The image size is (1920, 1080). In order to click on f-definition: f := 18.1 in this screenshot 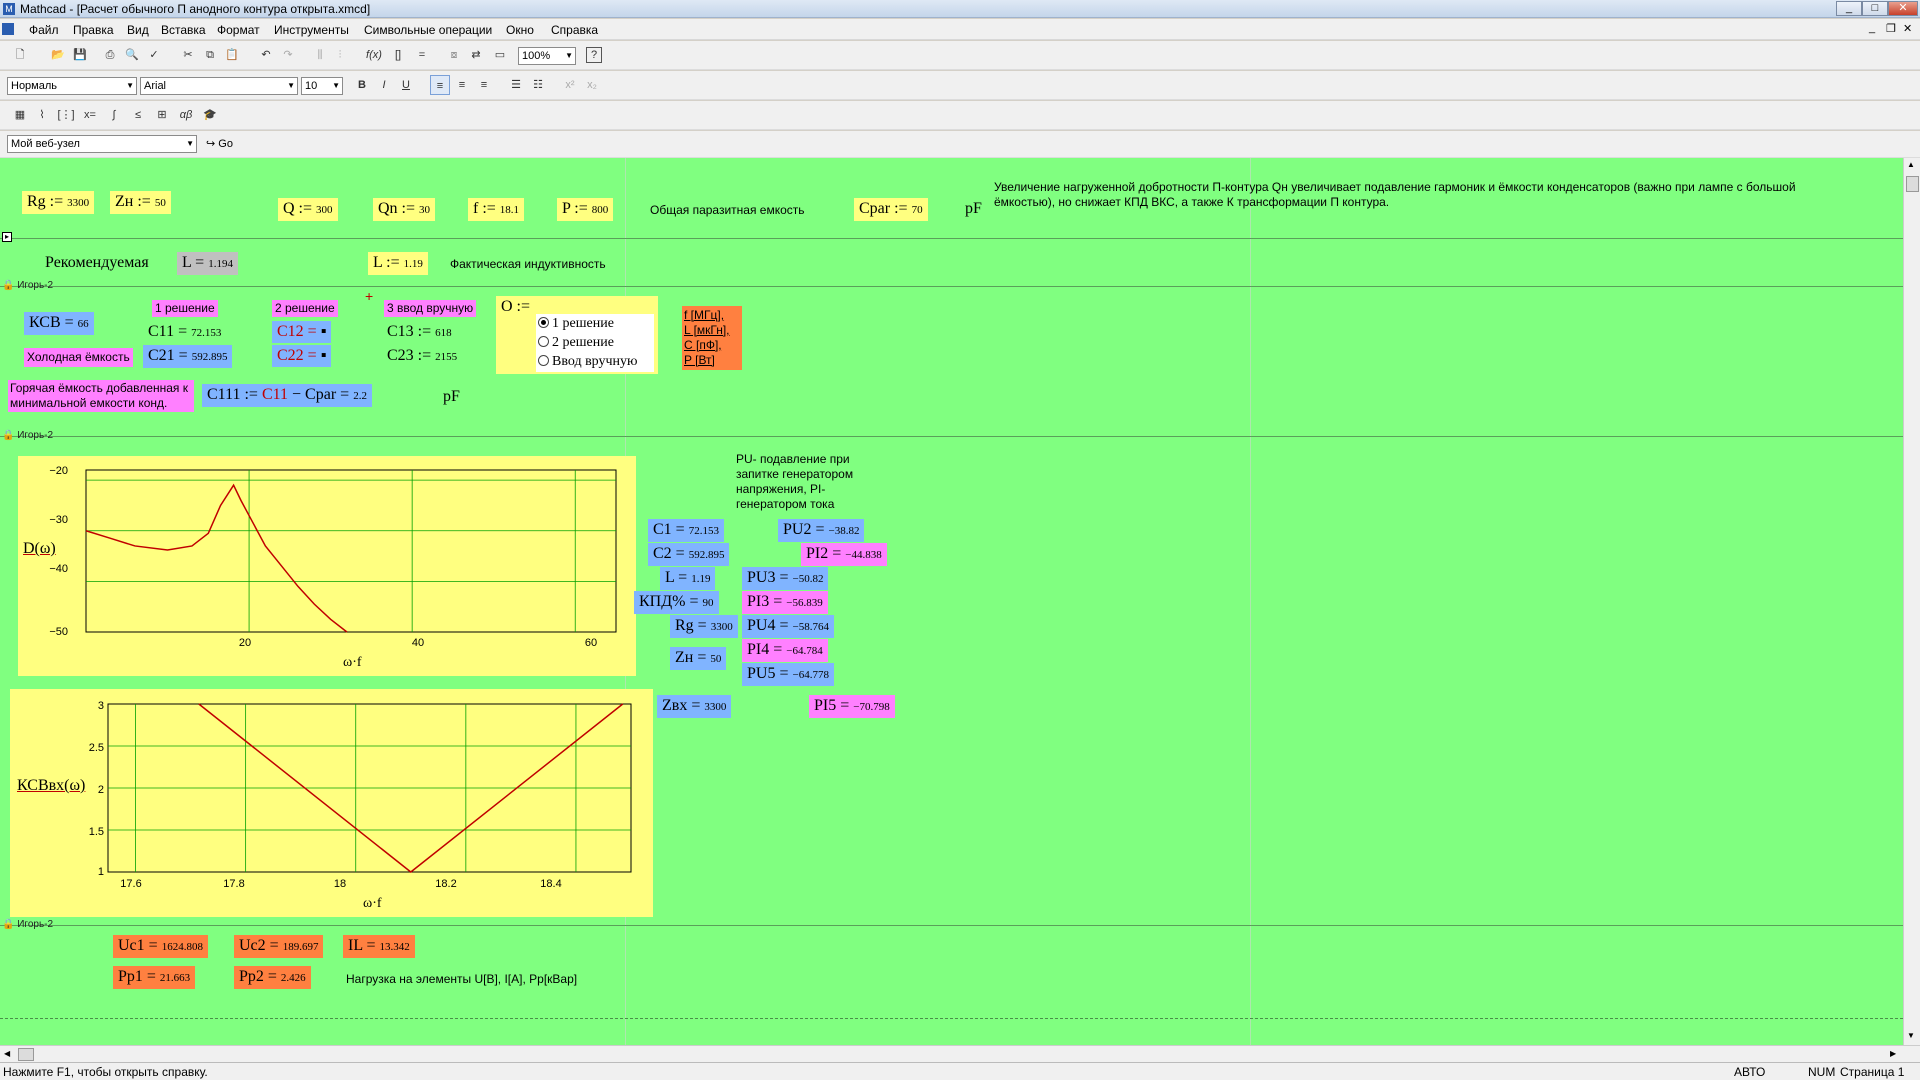, I will do `click(496, 209)`.